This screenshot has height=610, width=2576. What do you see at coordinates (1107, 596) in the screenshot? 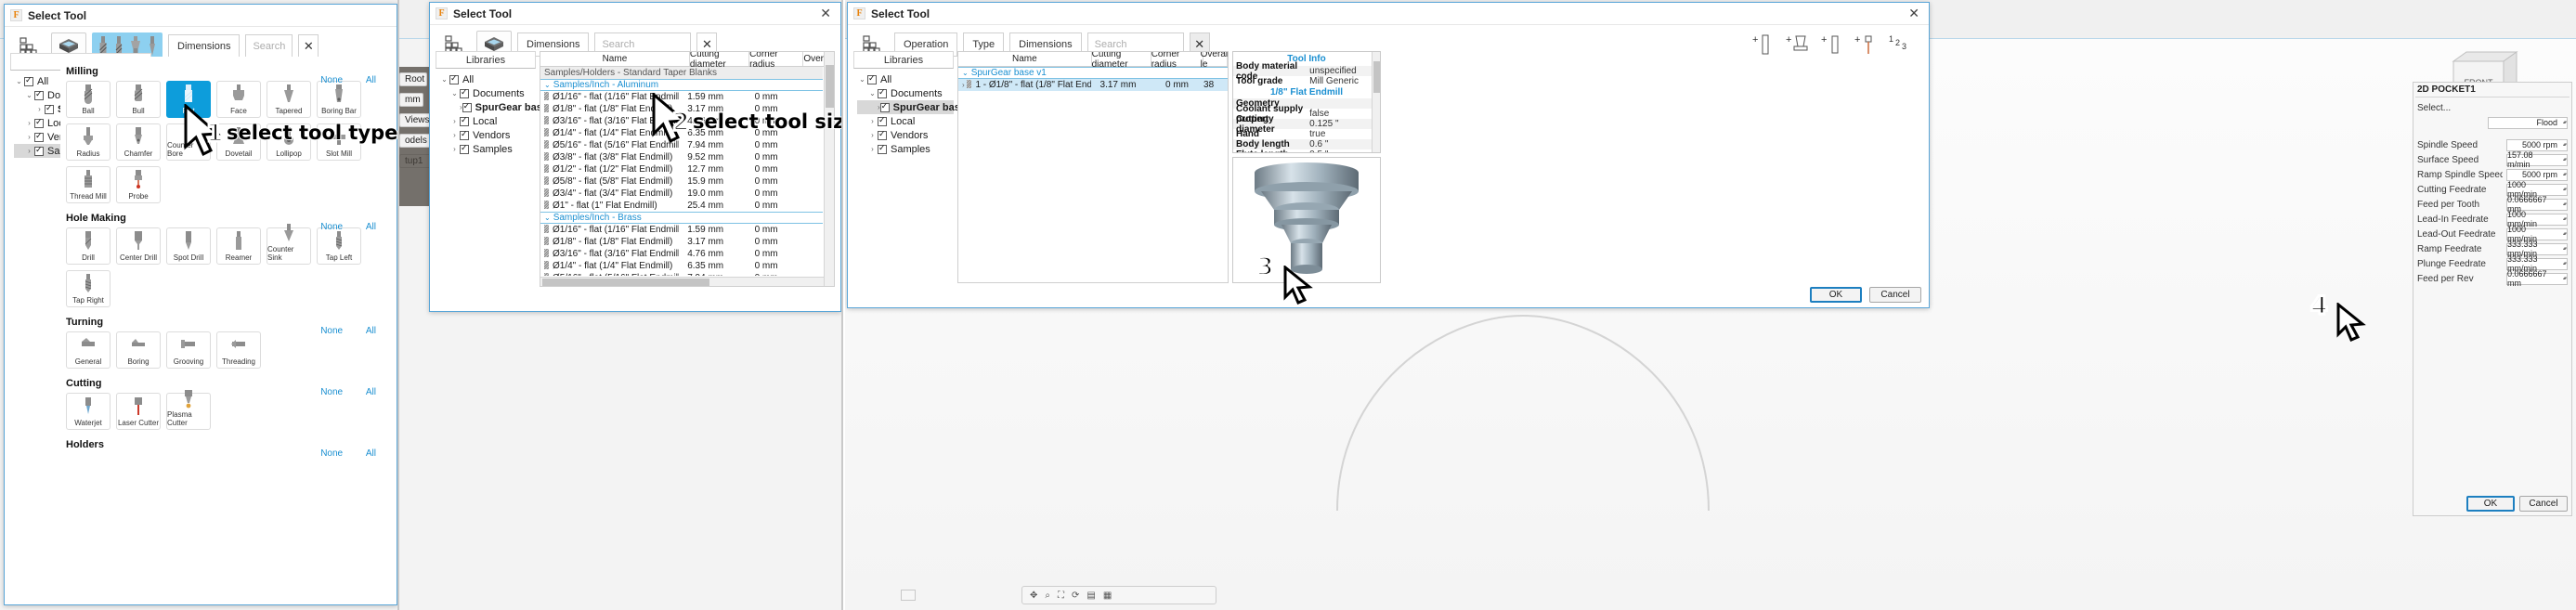
I see `nav-grid-icon: ▦` at bounding box center [1107, 596].